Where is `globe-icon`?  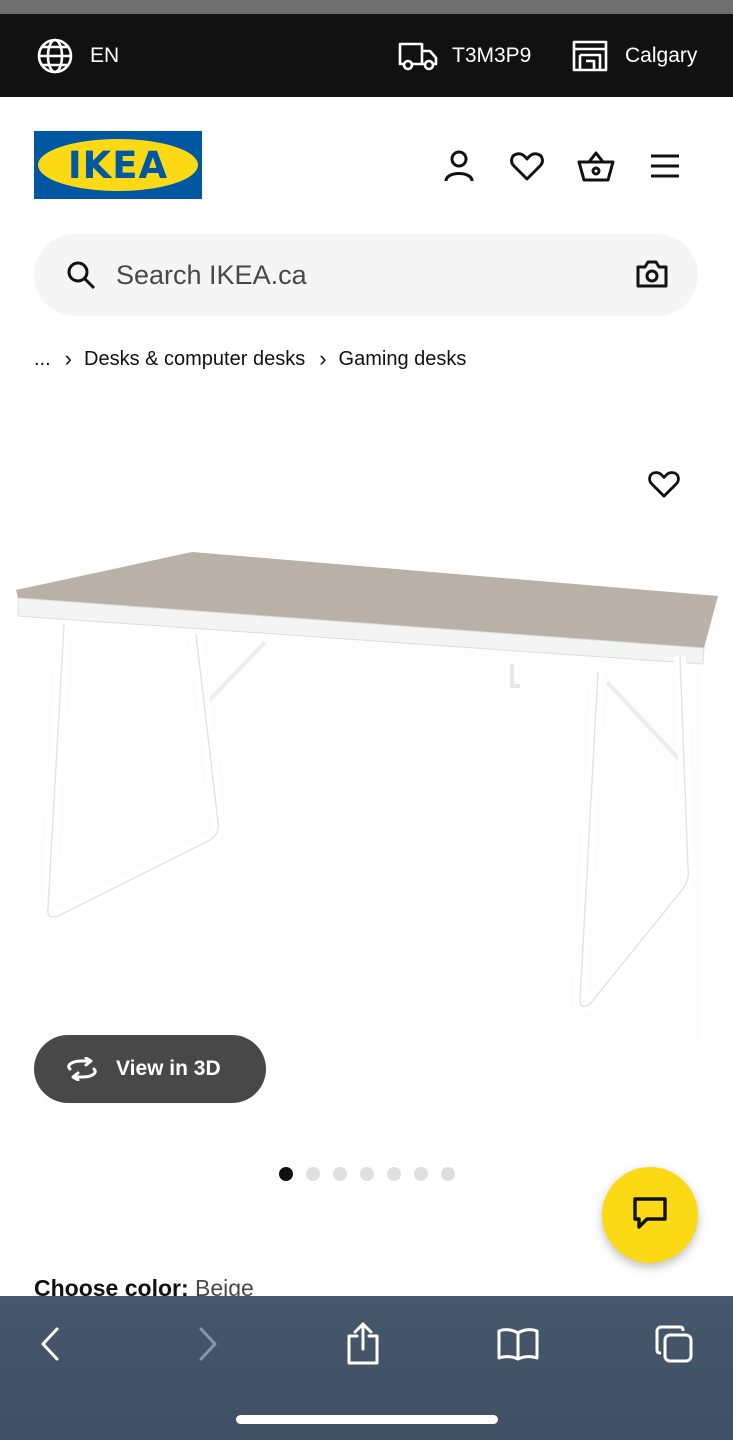
globe-icon is located at coordinates (55, 56).